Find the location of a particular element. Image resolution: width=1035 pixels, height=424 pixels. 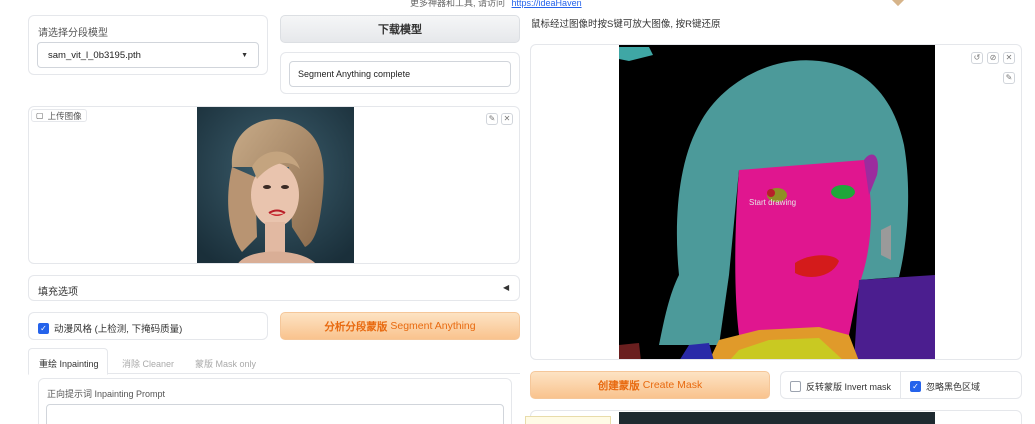

brush-icon: ✎ is located at coordinates (1009, 78).